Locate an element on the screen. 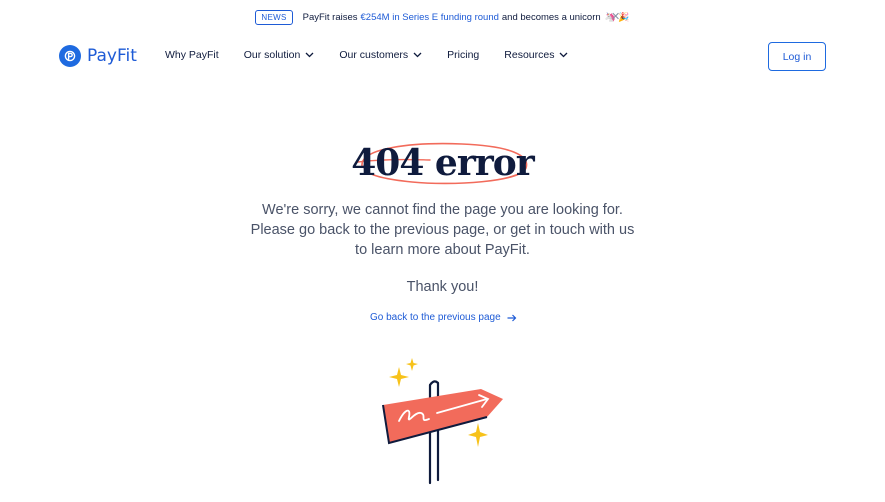 Image resolution: width=885 pixels, height=502 pixels. news-badge: NEWS is located at coordinates (274, 17).